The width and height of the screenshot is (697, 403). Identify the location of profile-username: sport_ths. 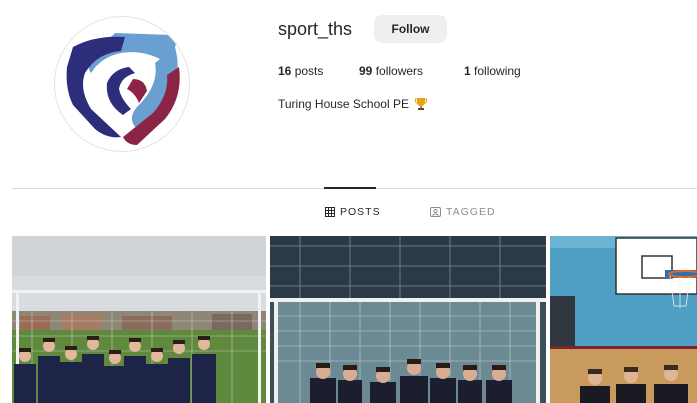
(315, 29).